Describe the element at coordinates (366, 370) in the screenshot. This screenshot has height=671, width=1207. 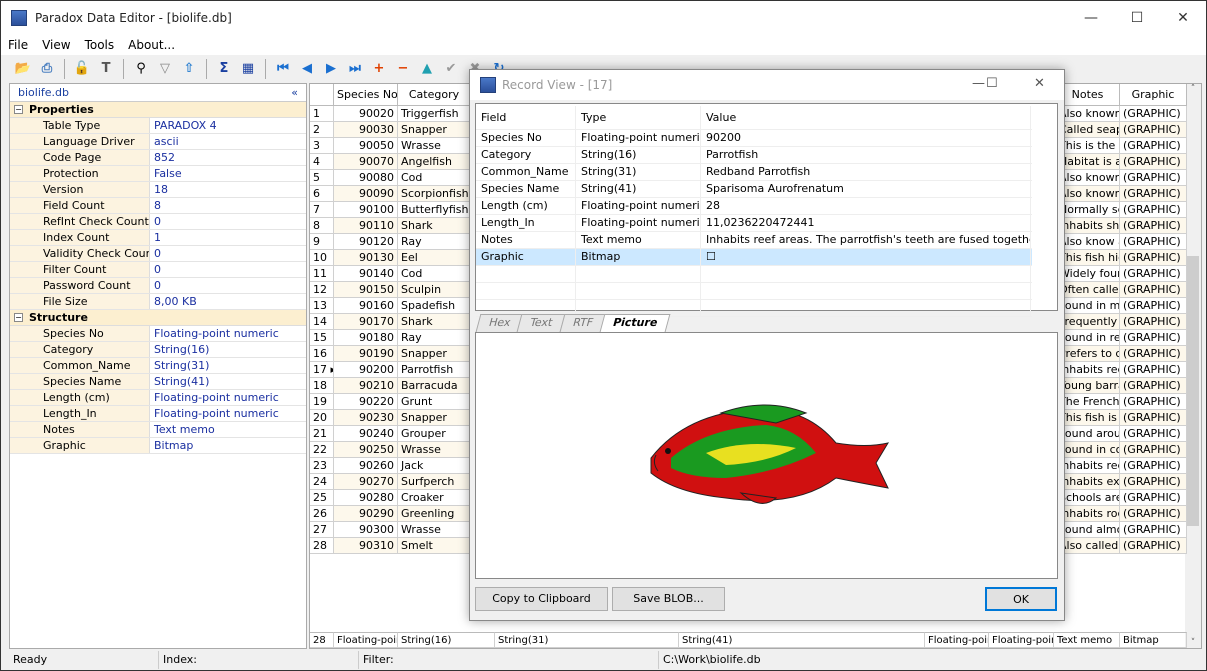
I see `species-no-cell: 90200` at that location.